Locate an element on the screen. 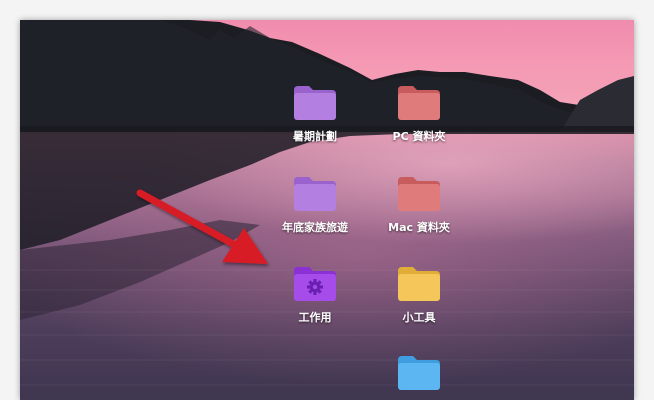 This screenshot has height=400, width=654. folder-tools: 小工具 is located at coordinates (419, 294).